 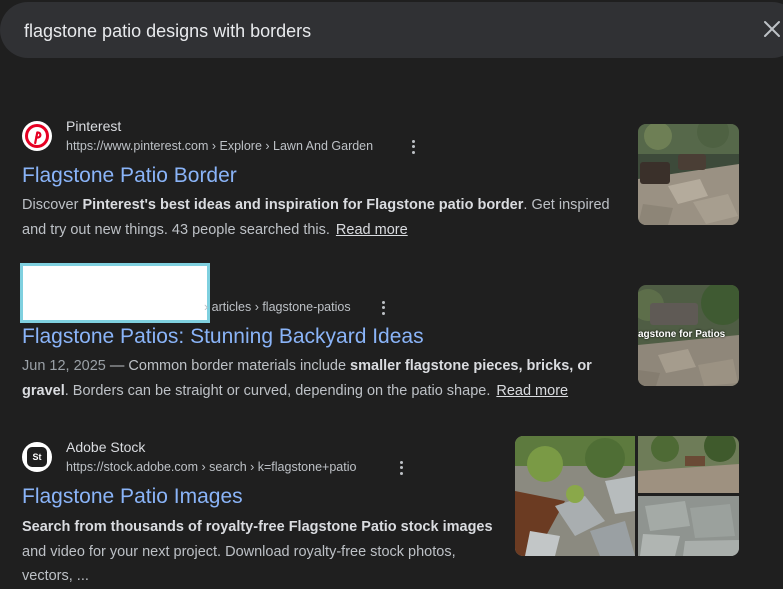 What do you see at coordinates (37, 136) in the screenshot?
I see `pinterest-logo-icon` at bounding box center [37, 136].